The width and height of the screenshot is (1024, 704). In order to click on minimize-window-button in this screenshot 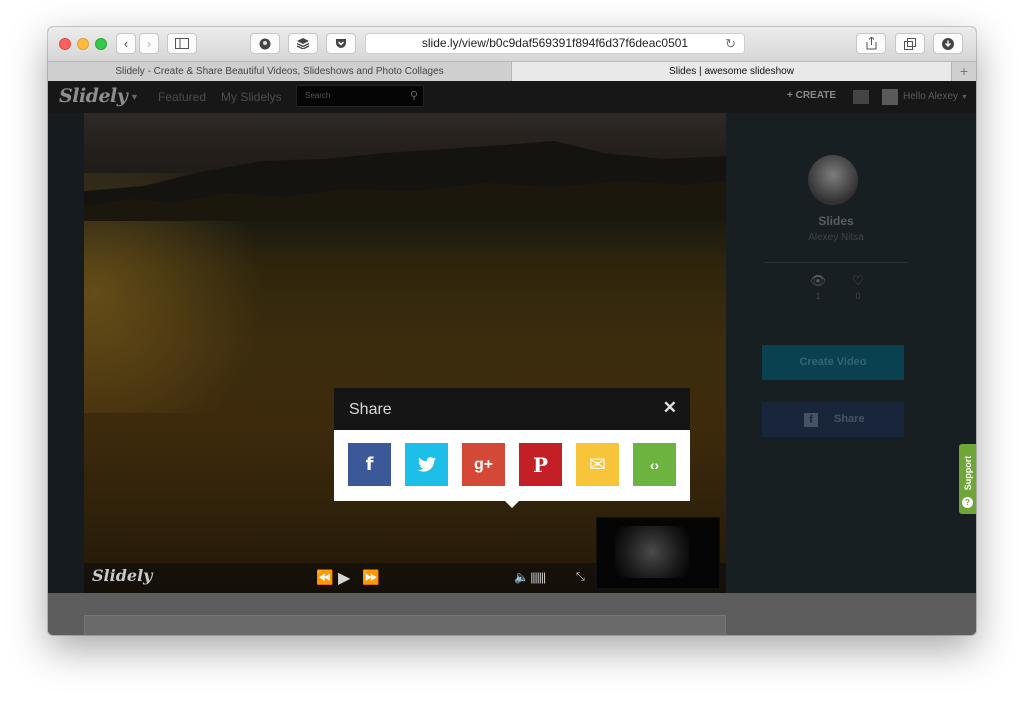, I will do `click(83, 44)`.